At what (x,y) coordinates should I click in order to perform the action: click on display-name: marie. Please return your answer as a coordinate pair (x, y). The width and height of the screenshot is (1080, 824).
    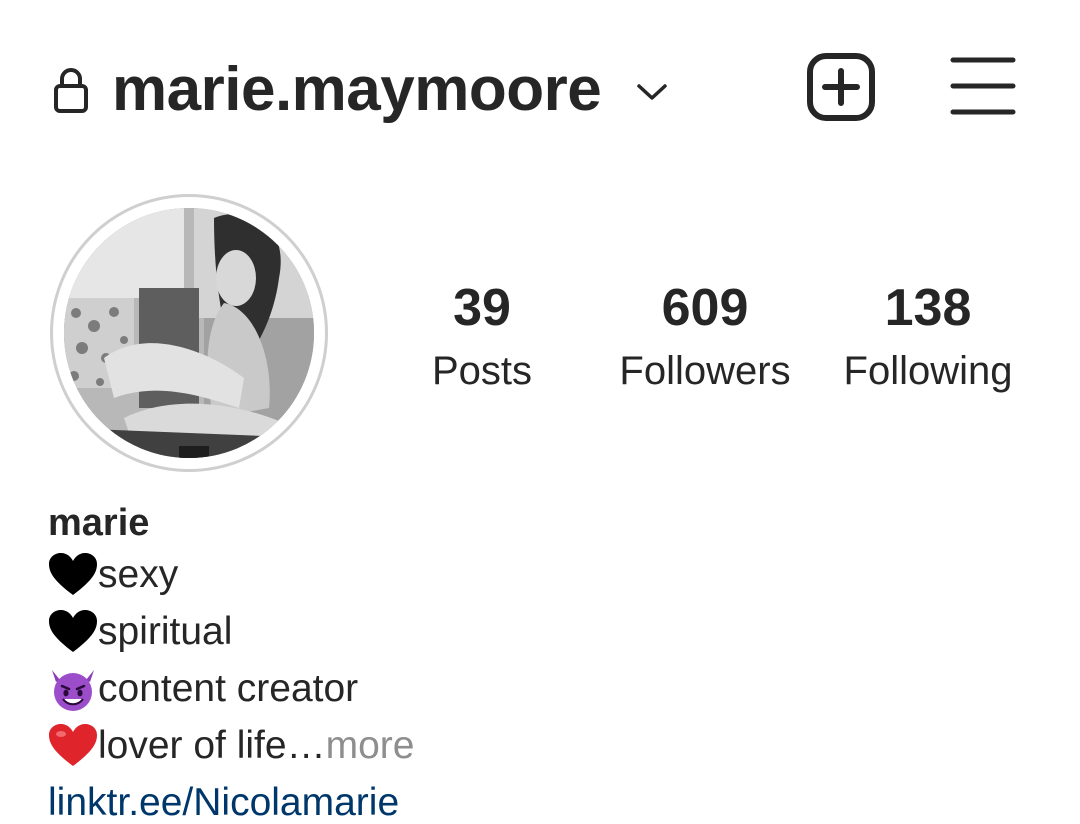
    Looking at the image, I should click on (99, 523).